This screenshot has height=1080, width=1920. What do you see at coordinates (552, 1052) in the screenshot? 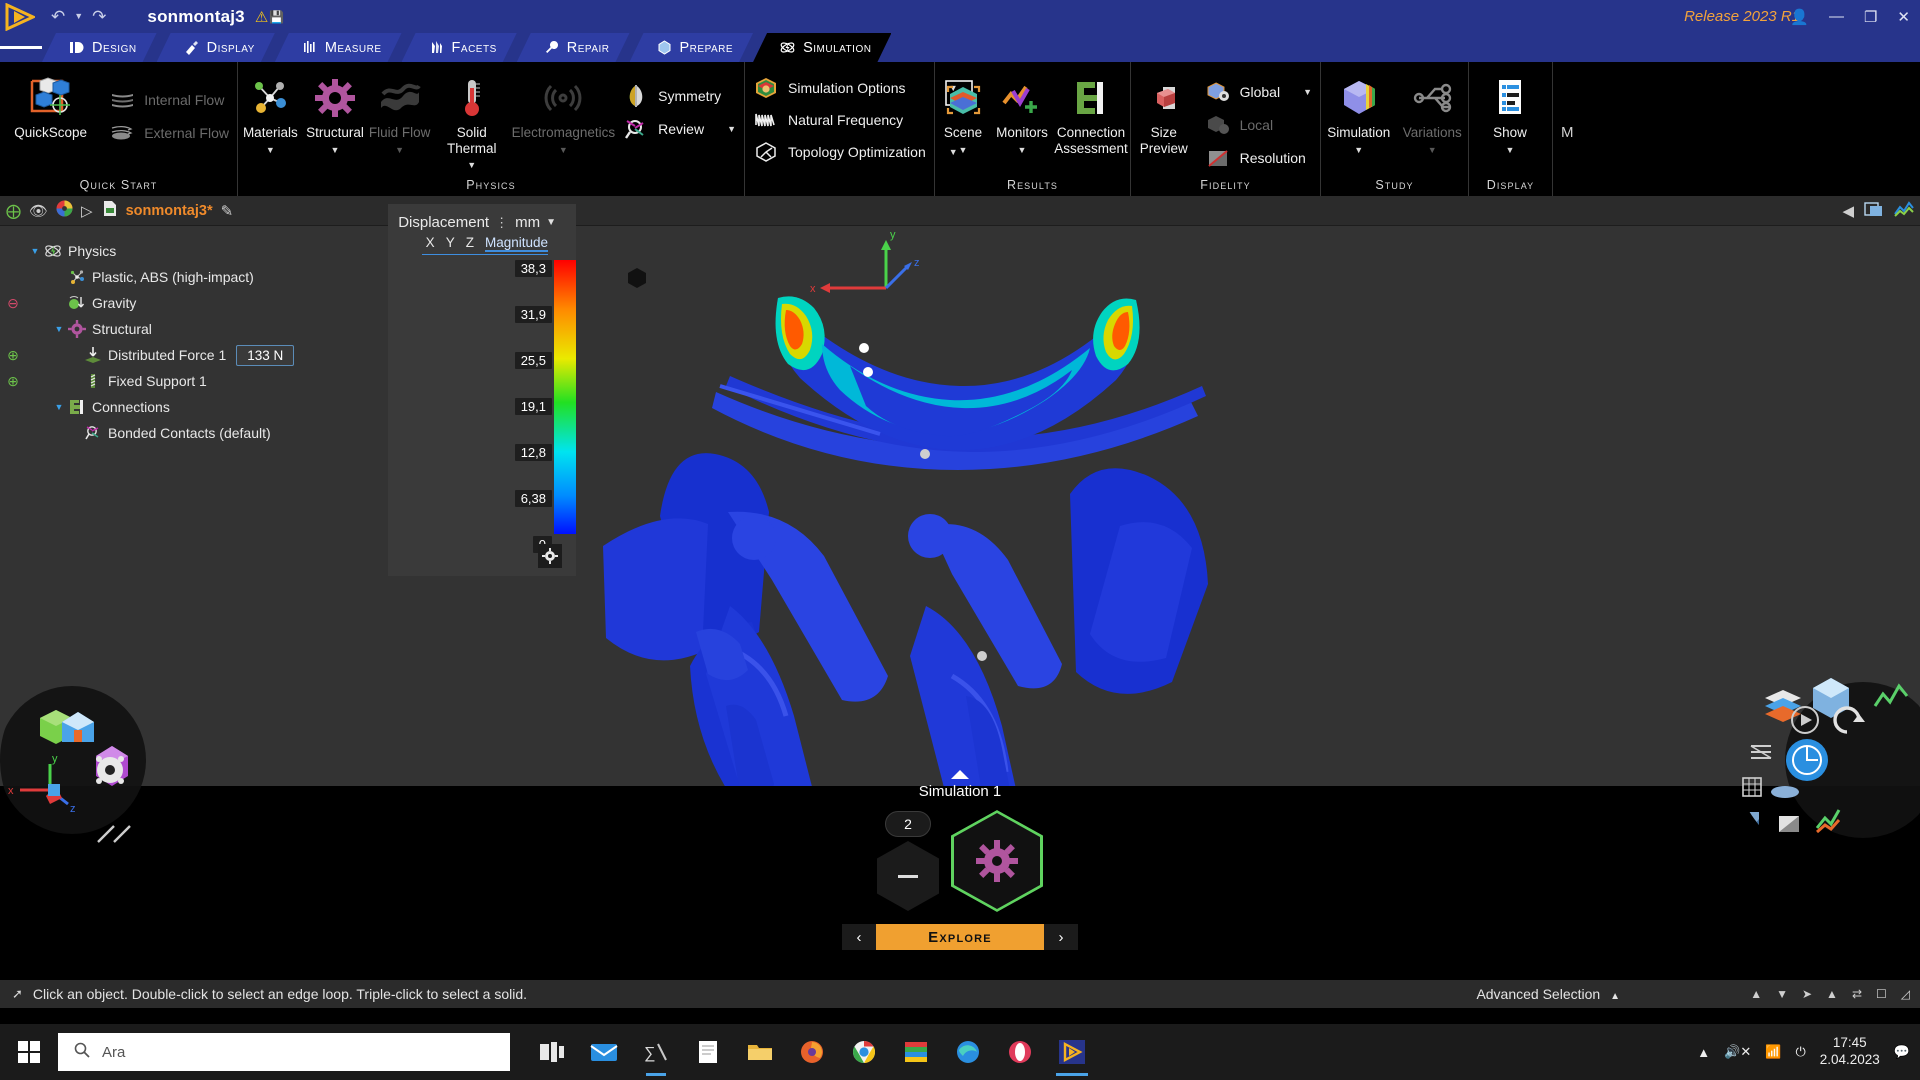
I see `task-view-button` at bounding box center [552, 1052].